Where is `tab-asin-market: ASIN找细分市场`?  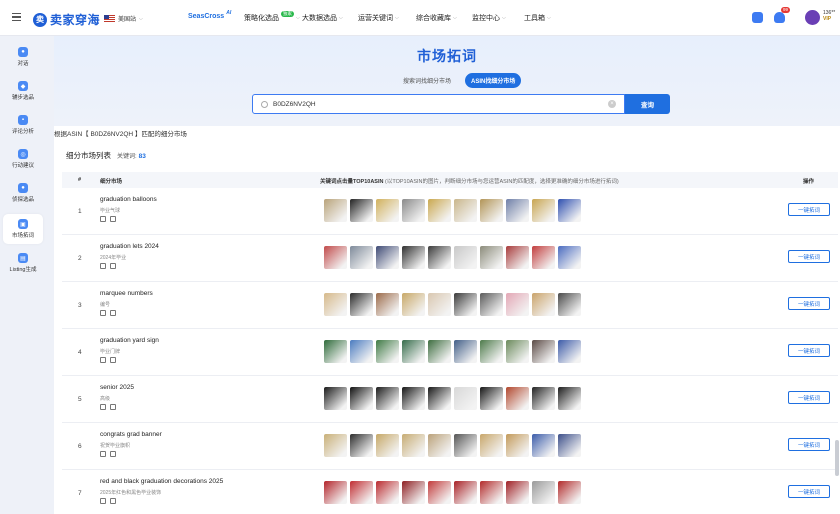
tab-asin-market: ASIN找细分市场 is located at coordinates (493, 80).